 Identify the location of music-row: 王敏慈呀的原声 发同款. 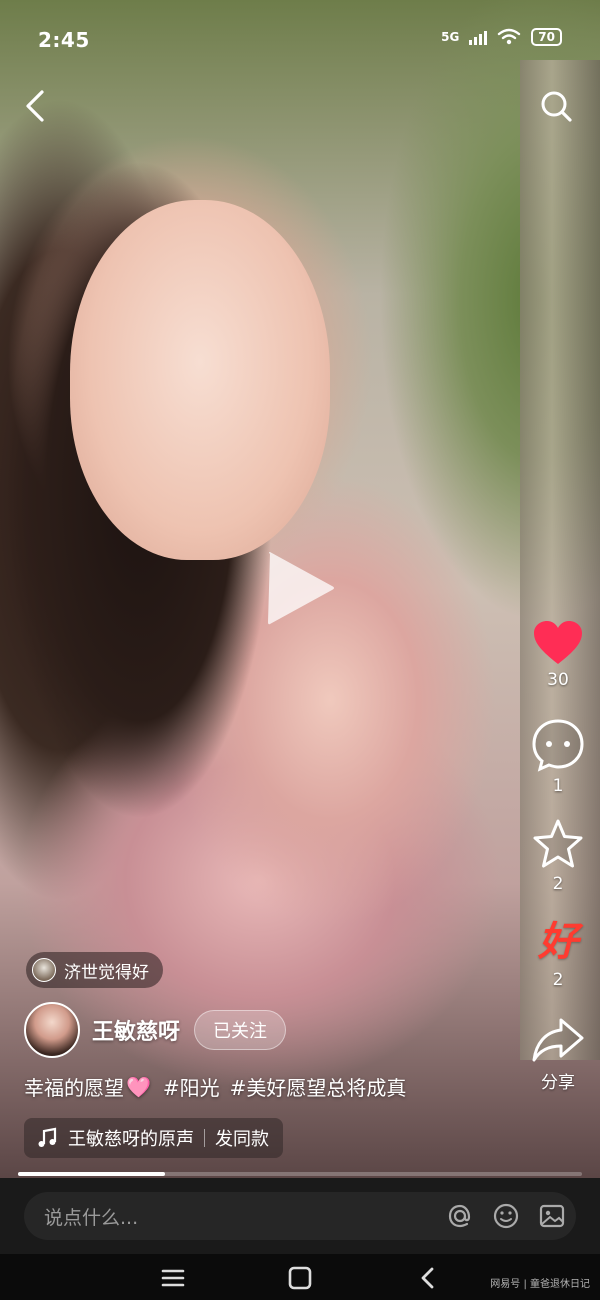
(153, 1138).